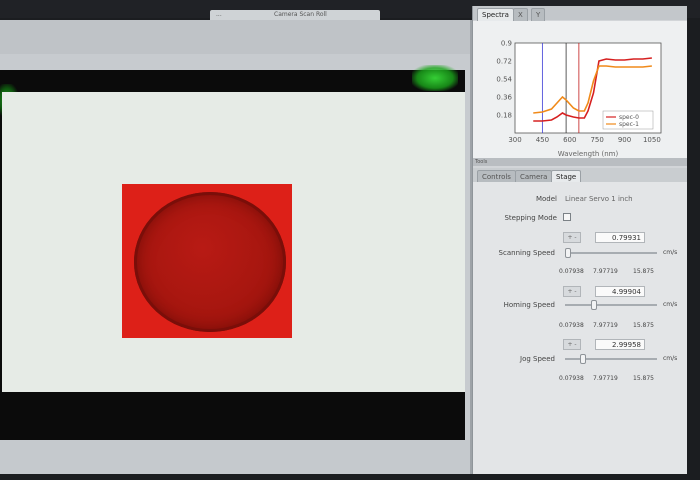 The width and height of the screenshot is (700, 480). Describe the element at coordinates (435, 78) in the screenshot. I see `green-led-glare` at that location.